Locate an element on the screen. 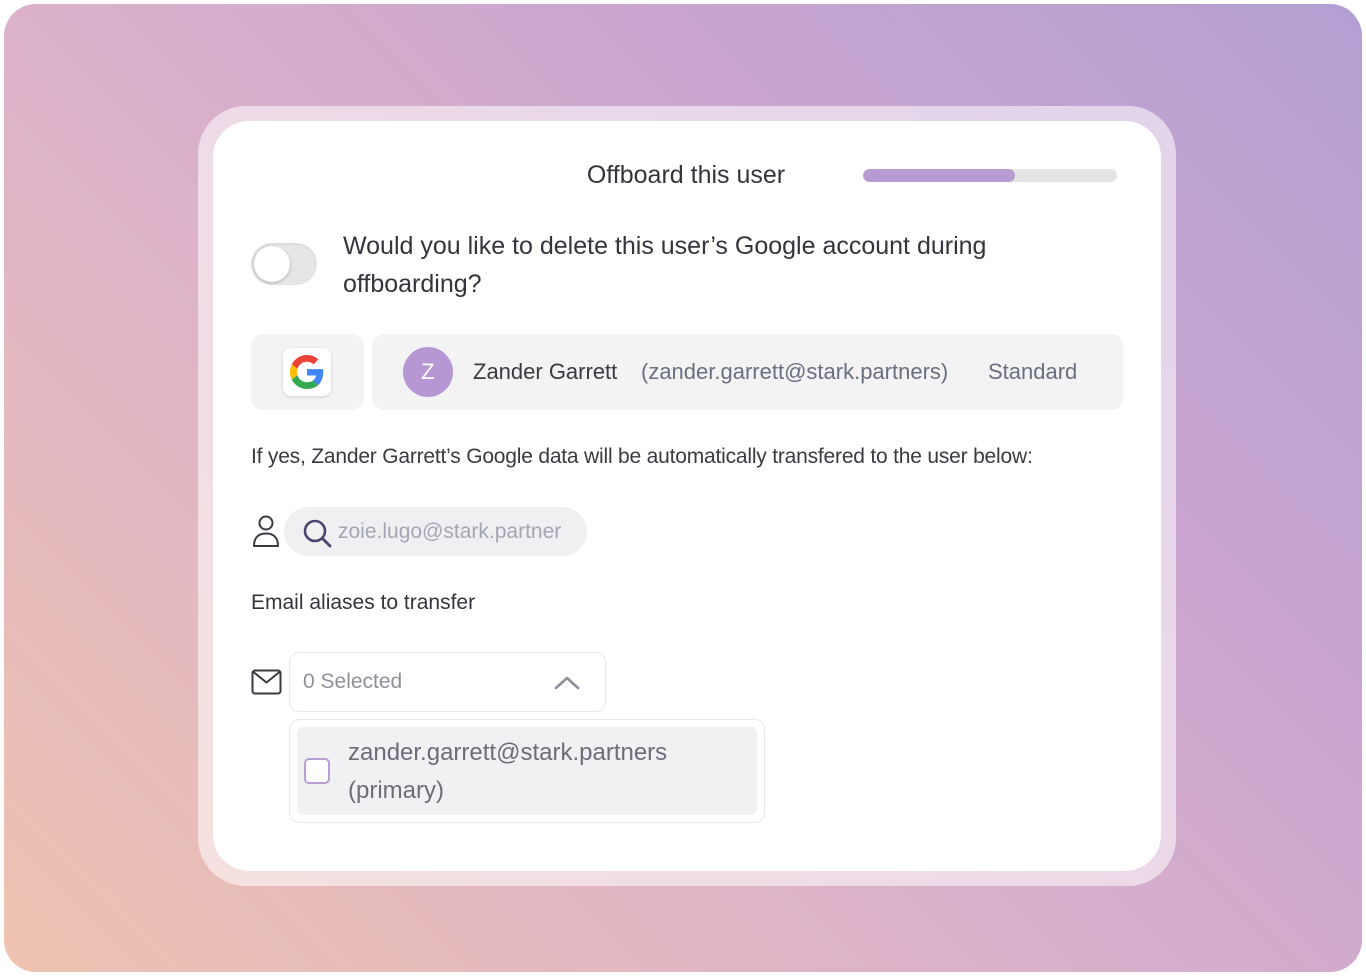 This screenshot has width=1366, height=976. delete-account-toggle is located at coordinates (284, 264).